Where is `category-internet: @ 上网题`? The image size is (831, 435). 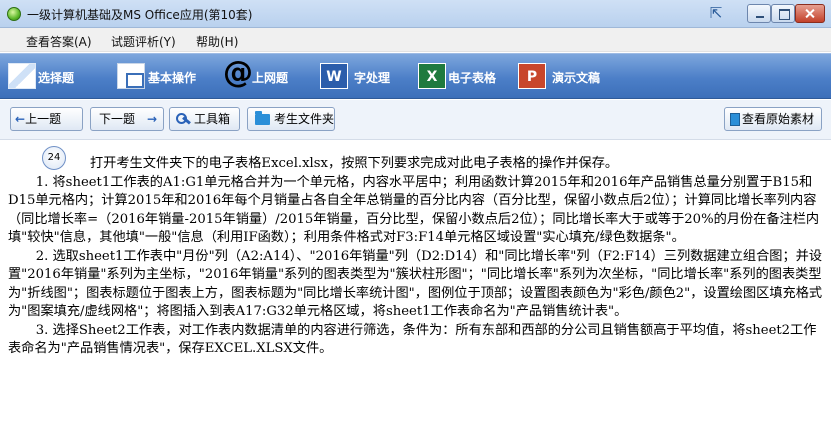 category-internet: @ 上网题 is located at coordinates (266, 77).